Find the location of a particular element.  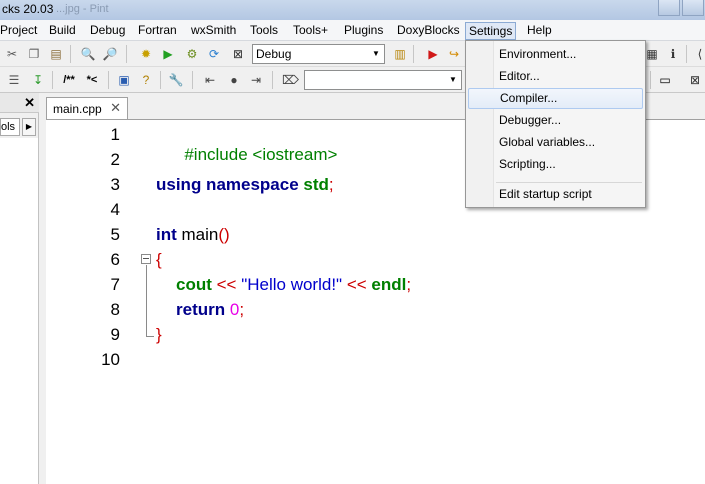

string-literal: "Hello world!" is located at coordinates (292, 284).